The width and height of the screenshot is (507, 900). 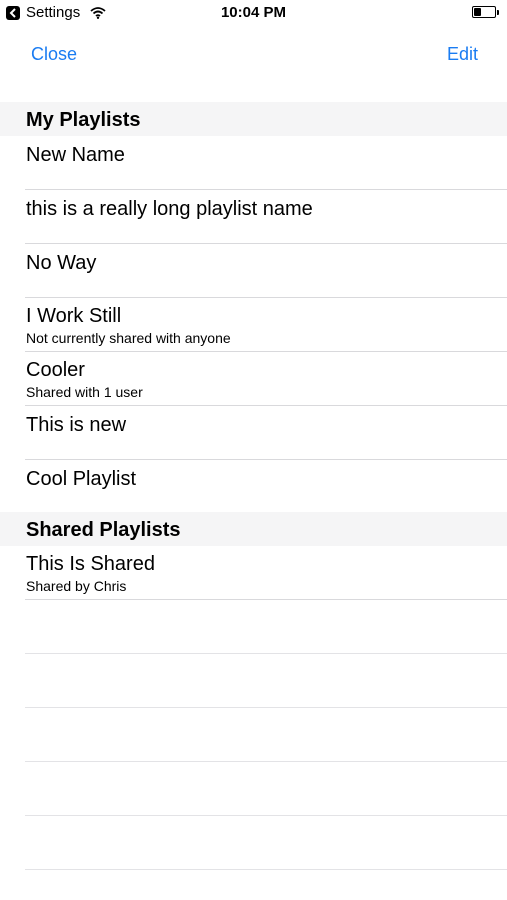 What do you see at coordinates (103, 530) in the screenshot?
I see `section-title: Shared Playlists` at bounding box center [103, 530].